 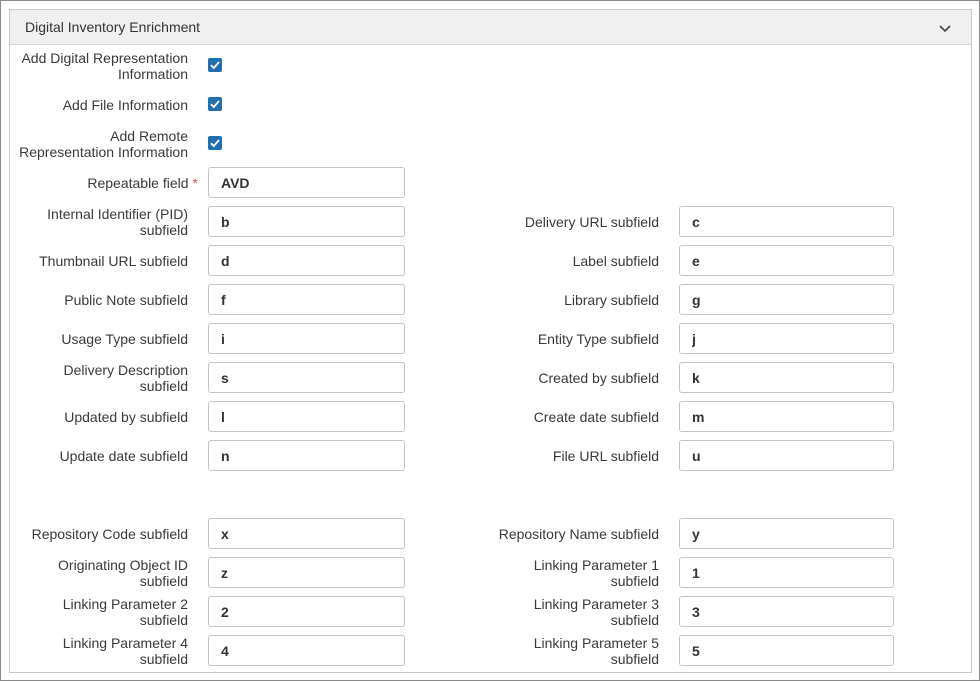 What do you see at coordinates (142, 182) in the screenshot?
I see `repeatable-field-label: Repeatable field *` at bounding box center [142, 182].